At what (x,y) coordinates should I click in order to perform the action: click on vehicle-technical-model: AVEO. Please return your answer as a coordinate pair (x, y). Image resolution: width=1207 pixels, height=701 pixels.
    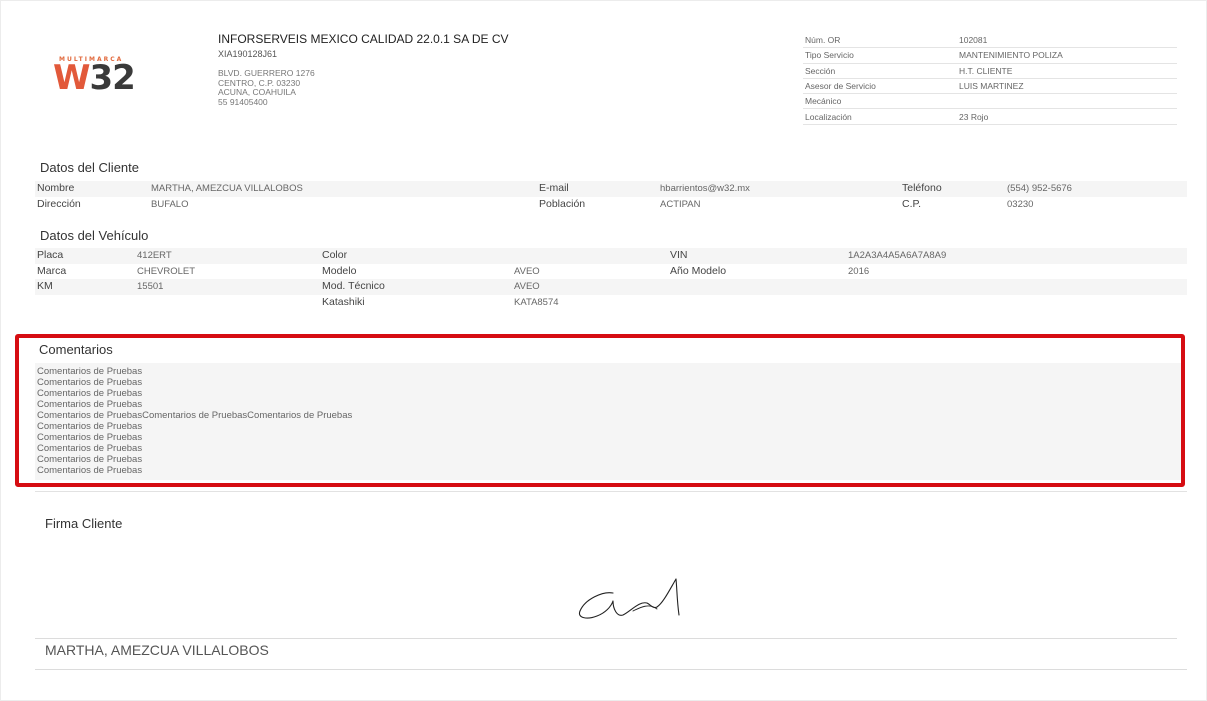
    Looking at the image, I should click on (527, 286).